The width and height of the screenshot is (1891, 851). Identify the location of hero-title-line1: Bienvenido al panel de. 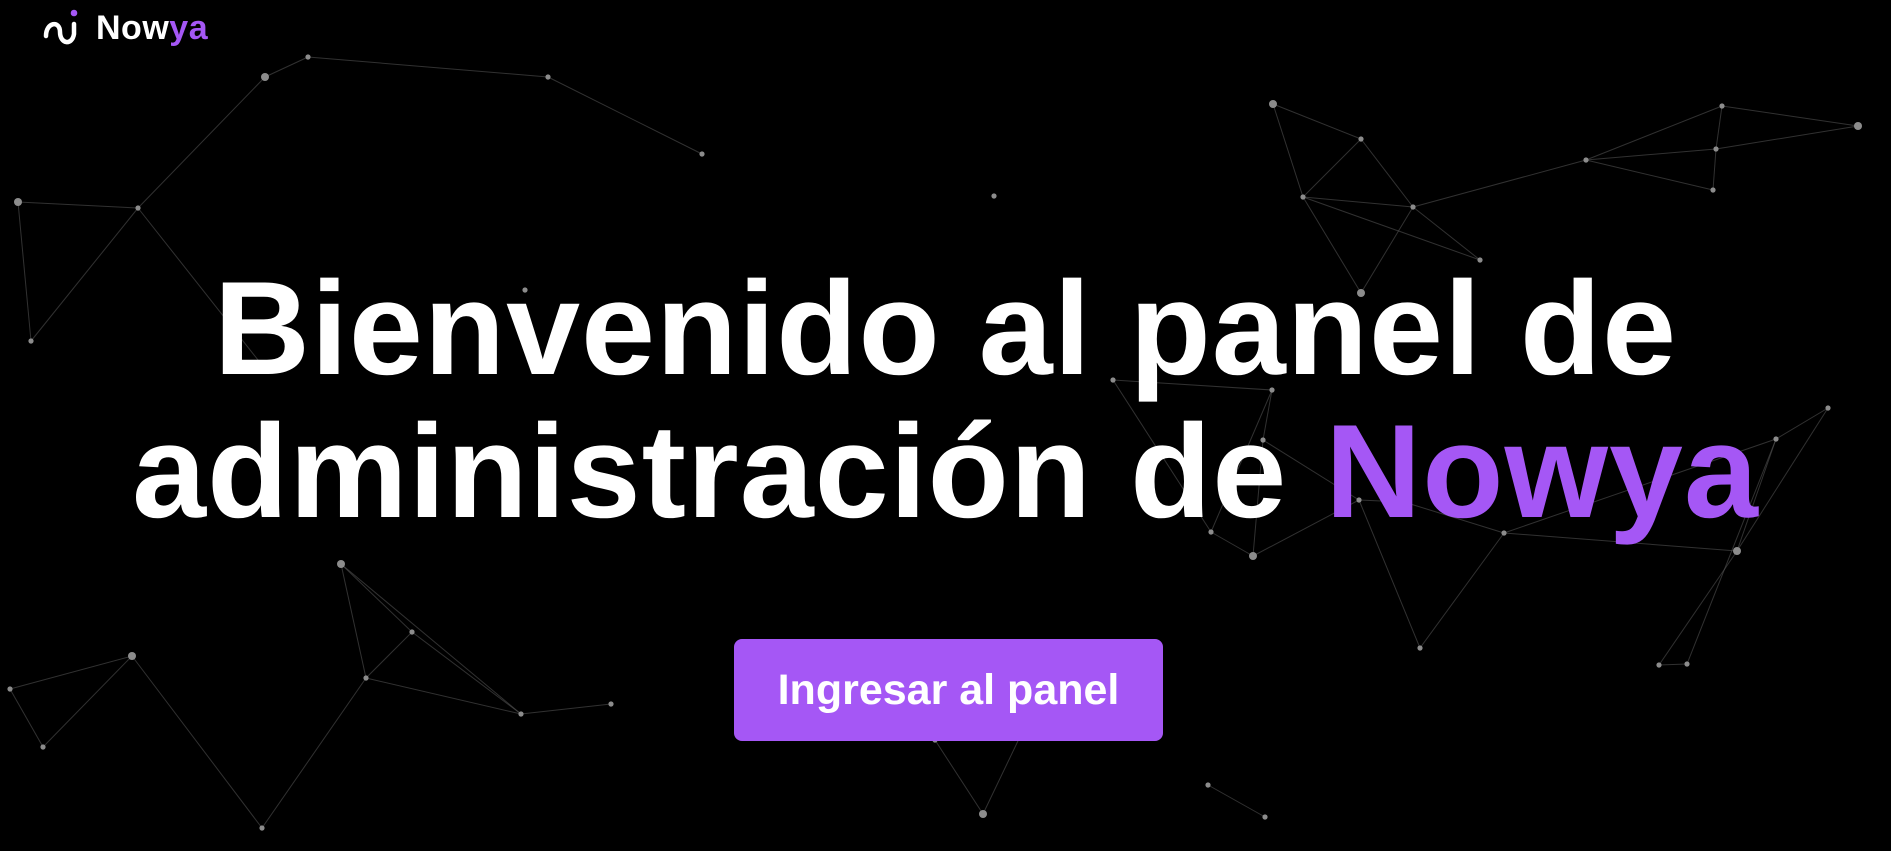
(945, 329).